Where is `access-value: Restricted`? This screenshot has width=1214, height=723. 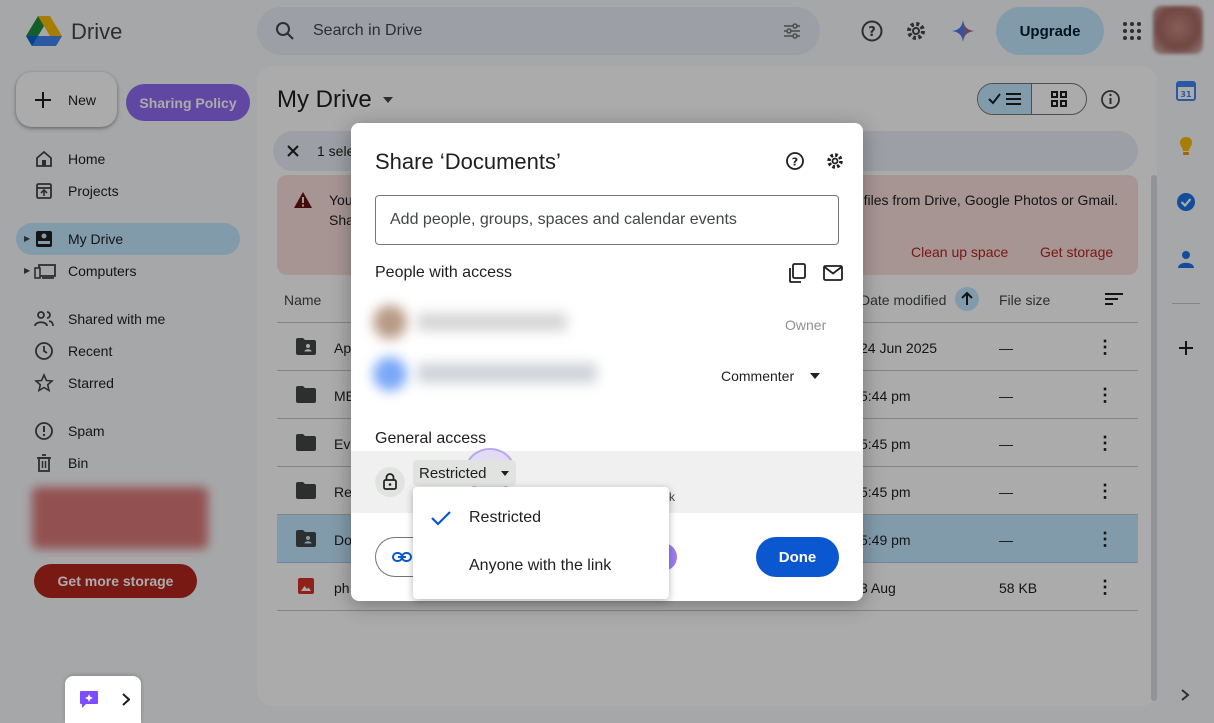
access-value: Restricted is located at coordinates (453, 473).